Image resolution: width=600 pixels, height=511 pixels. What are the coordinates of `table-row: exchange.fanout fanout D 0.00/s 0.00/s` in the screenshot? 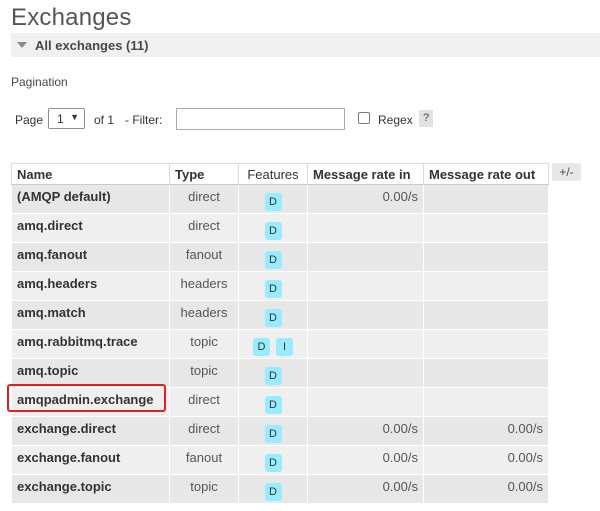 It's located at (280, 460).